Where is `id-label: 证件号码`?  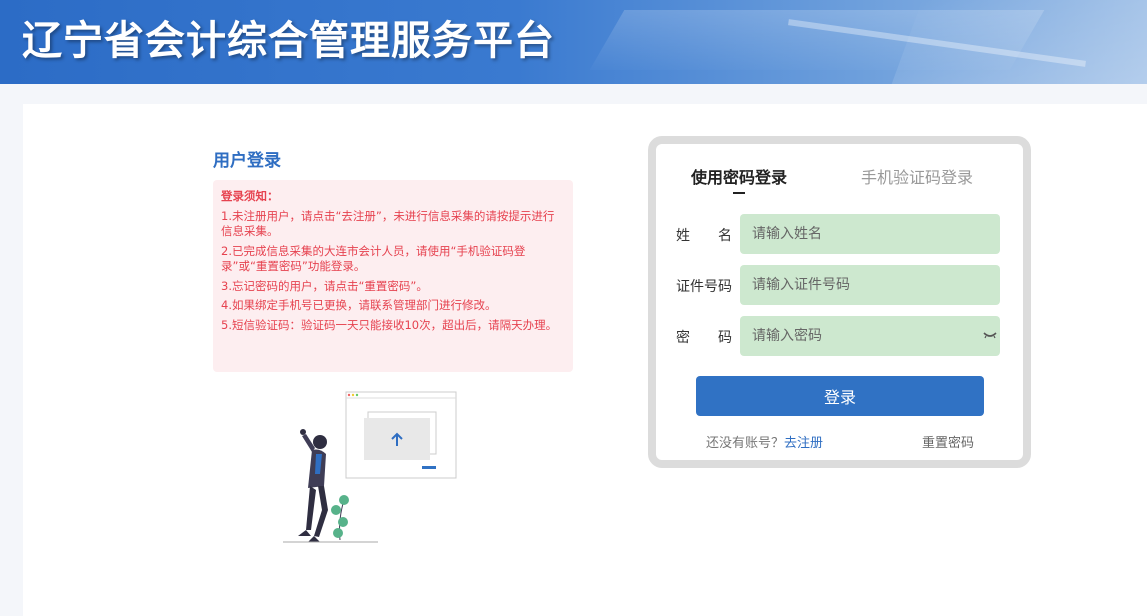
id-label: 证件号码 is located at coordinates (704, 287).